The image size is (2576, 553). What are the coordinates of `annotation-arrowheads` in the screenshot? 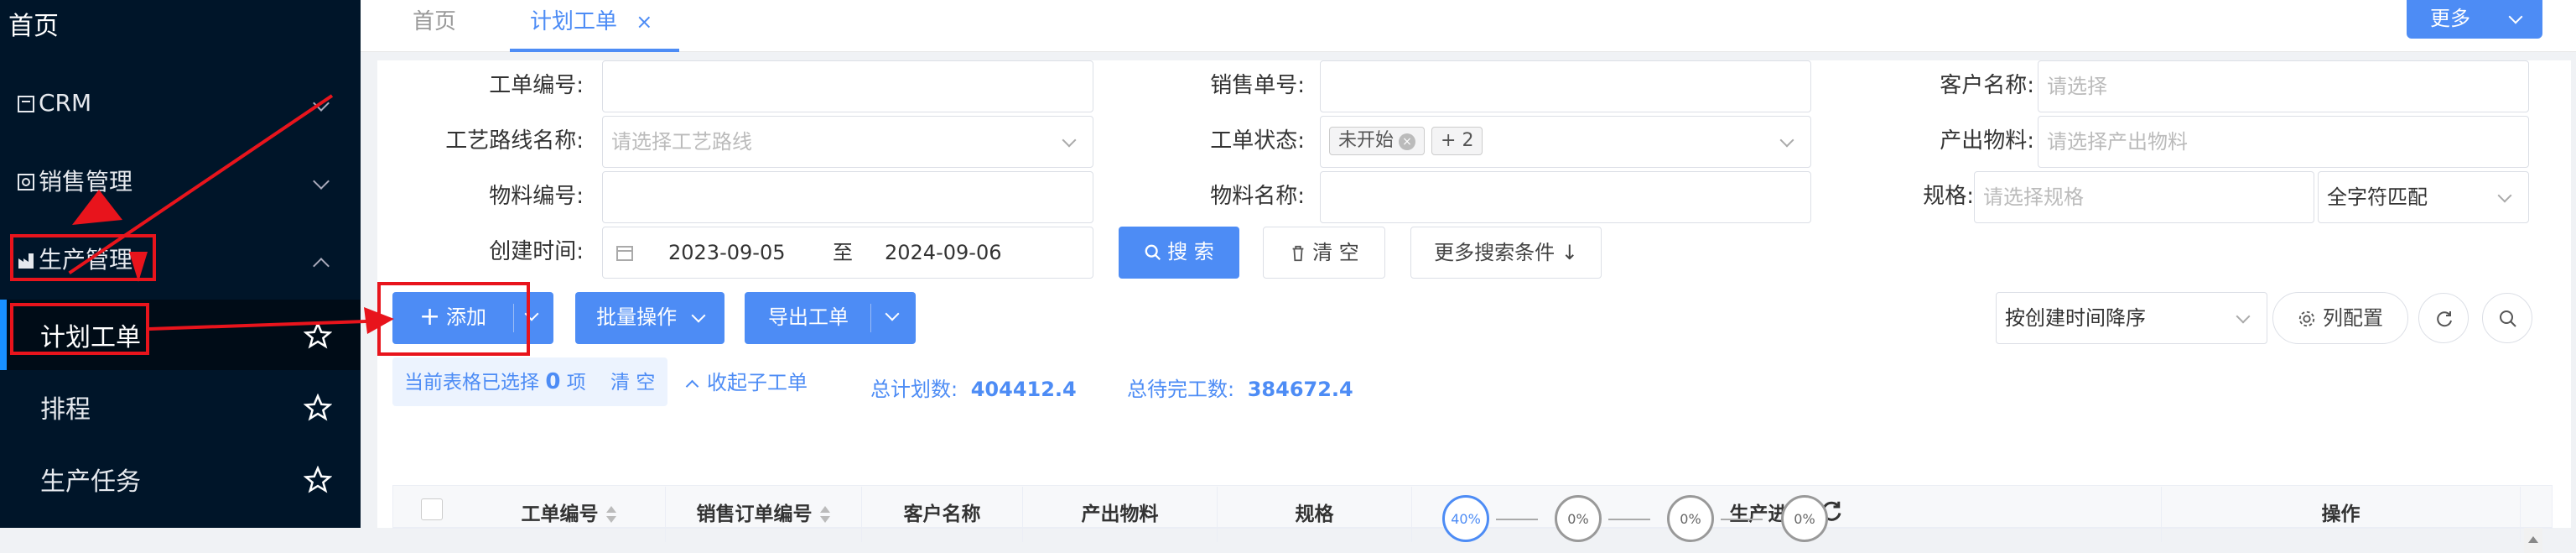 It's located at (233, 262).